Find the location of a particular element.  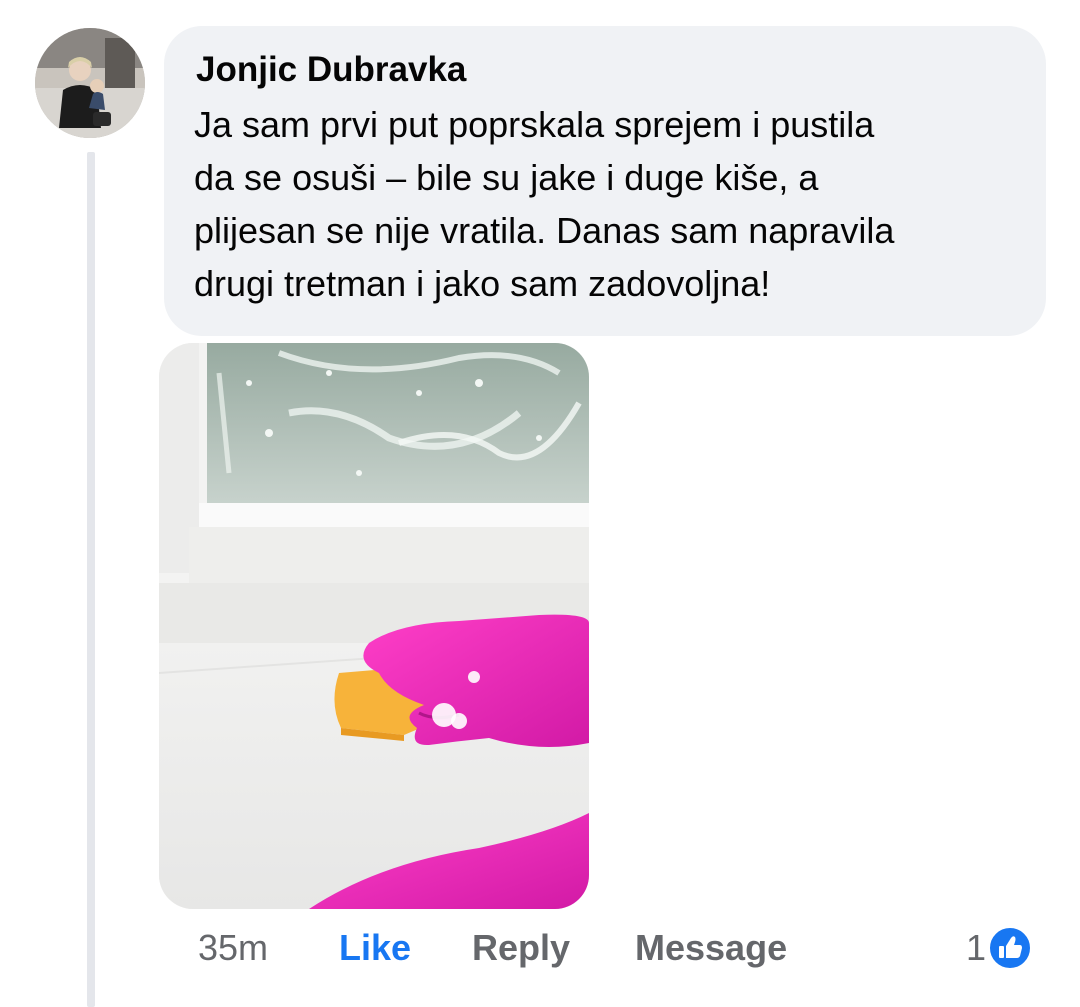

reaction-summary: 1 is located at coordinates (999, 948).